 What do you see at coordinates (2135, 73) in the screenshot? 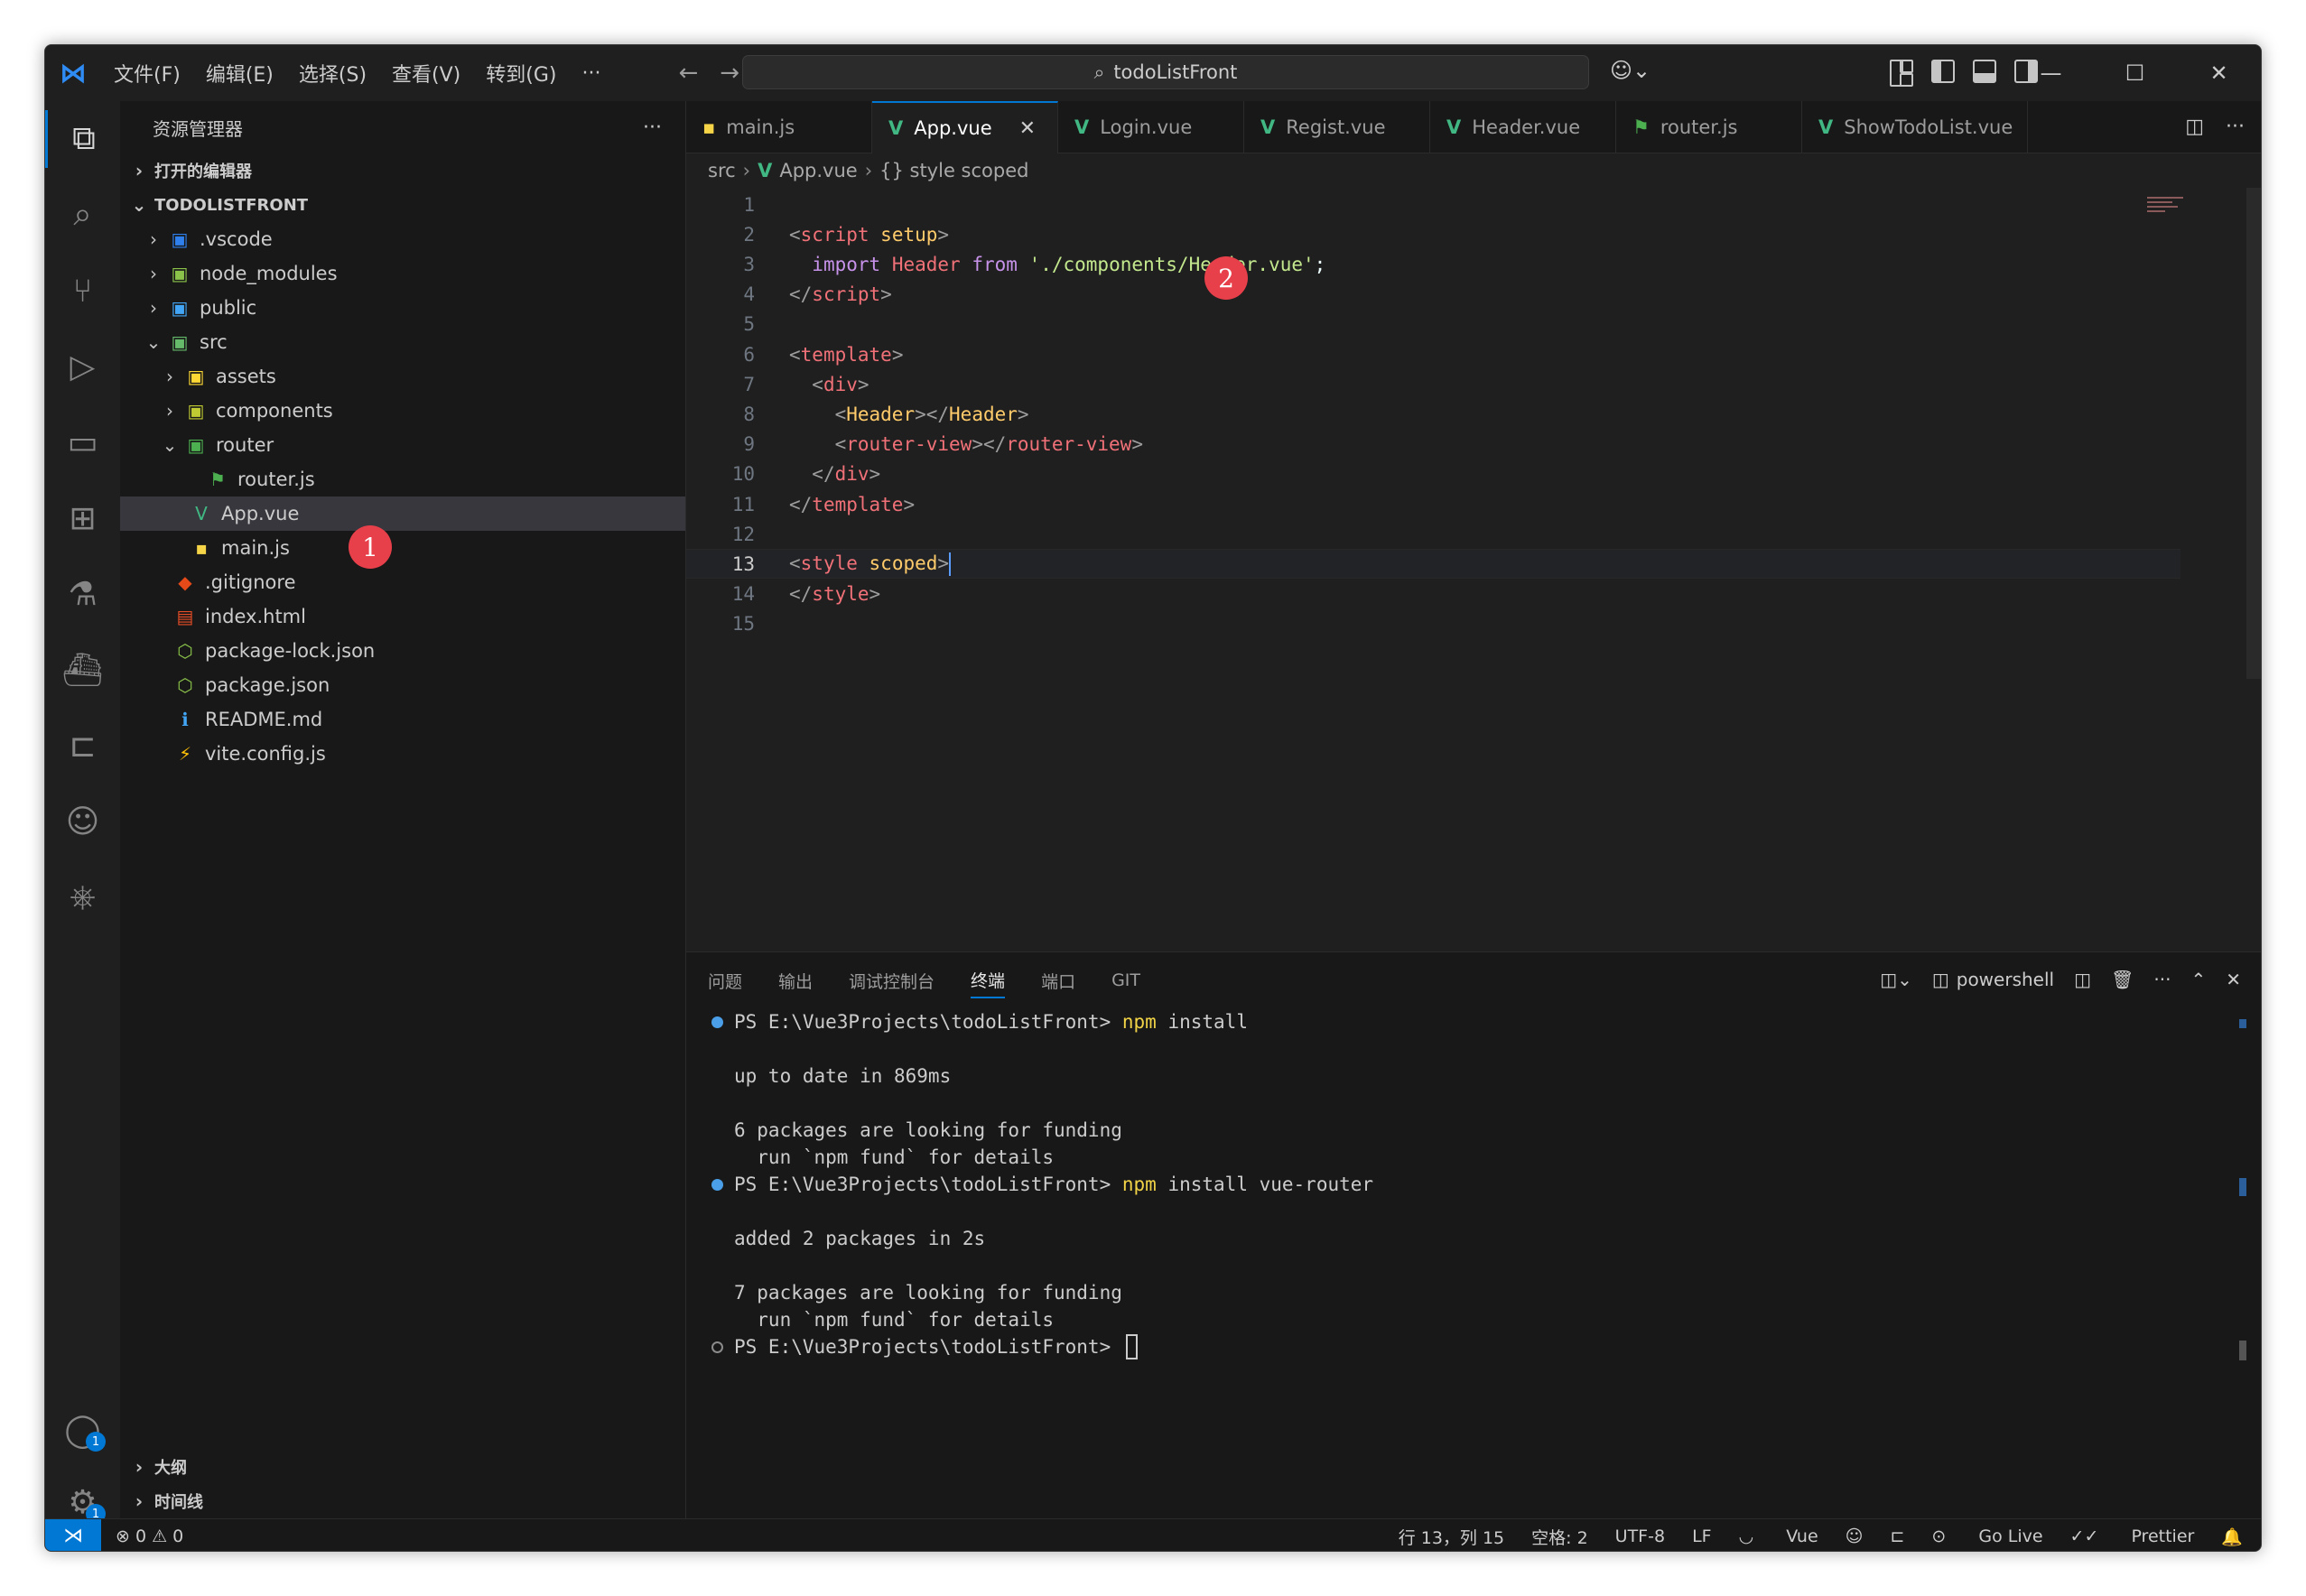
I see `maximize-button: ☐` at bounding box center [2135, 73].